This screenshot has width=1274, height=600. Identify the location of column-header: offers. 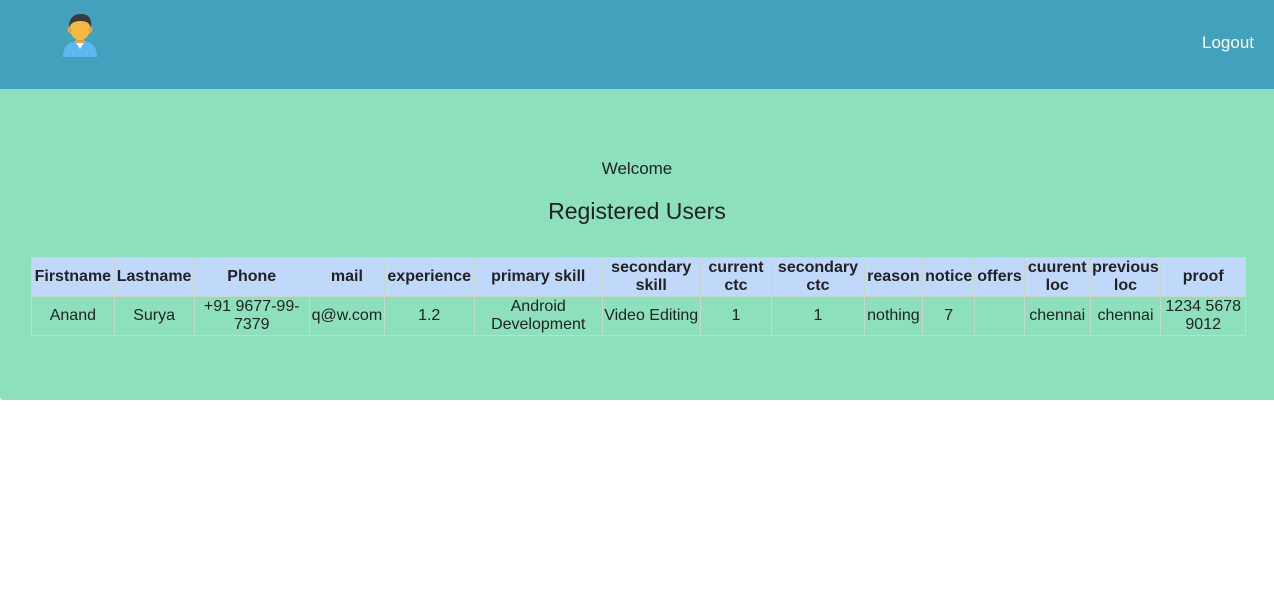
(999, 277).